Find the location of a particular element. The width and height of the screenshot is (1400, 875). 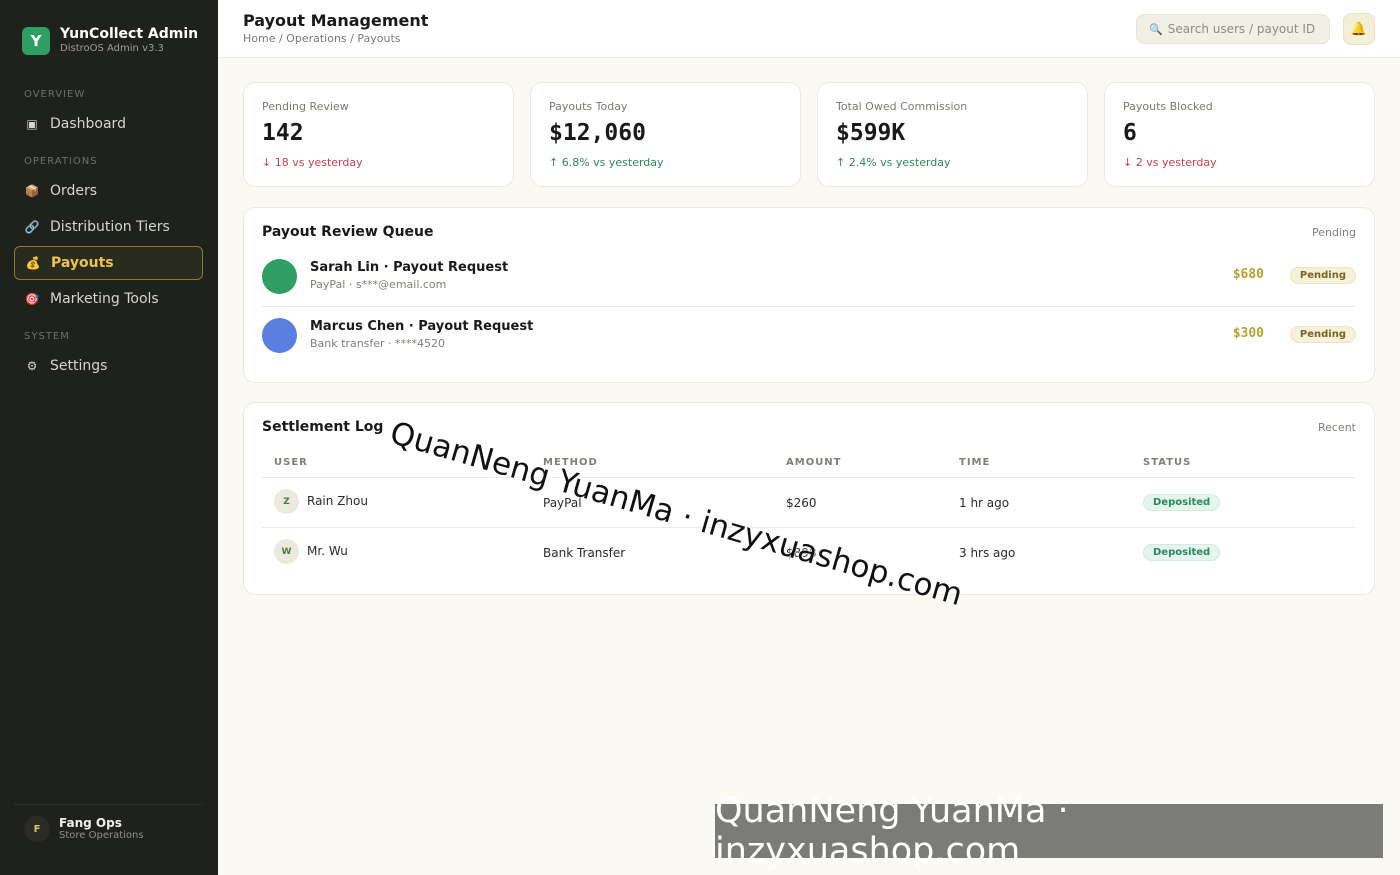

sidebar-item-settings: ⚙ Settings is located at coordinates (108, 366).